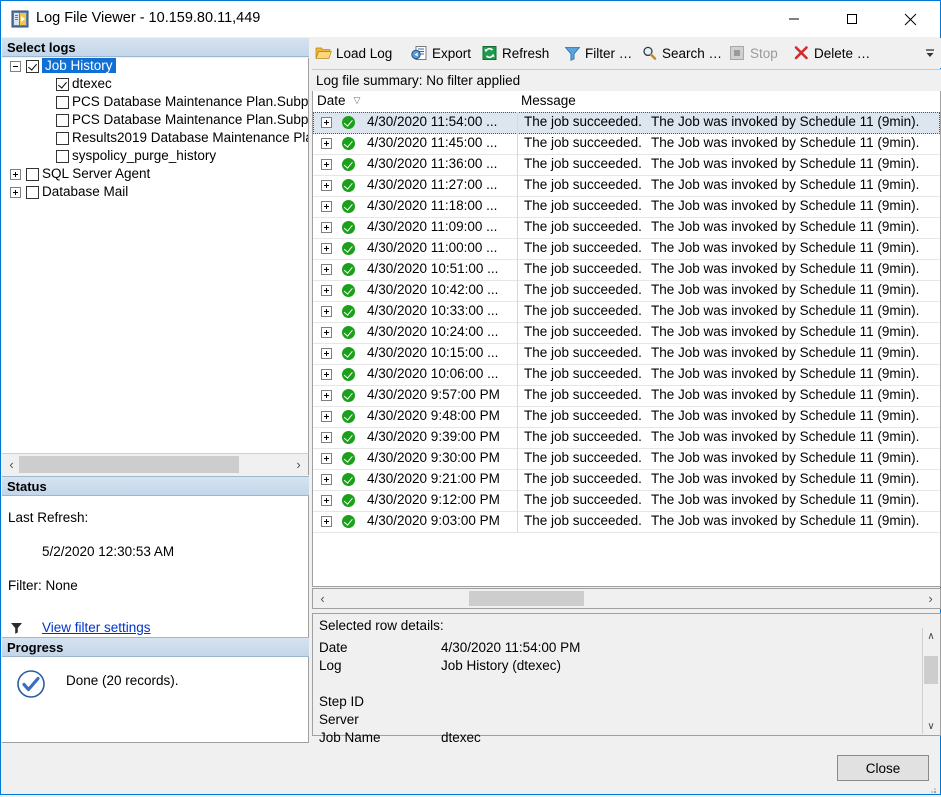 Image resolution: width=941 pixels, height=797 pixels. Describe the element at coordinates (931, 636) in the screenshot. I see `details-scroll-up-arrow: ∧` at that location.